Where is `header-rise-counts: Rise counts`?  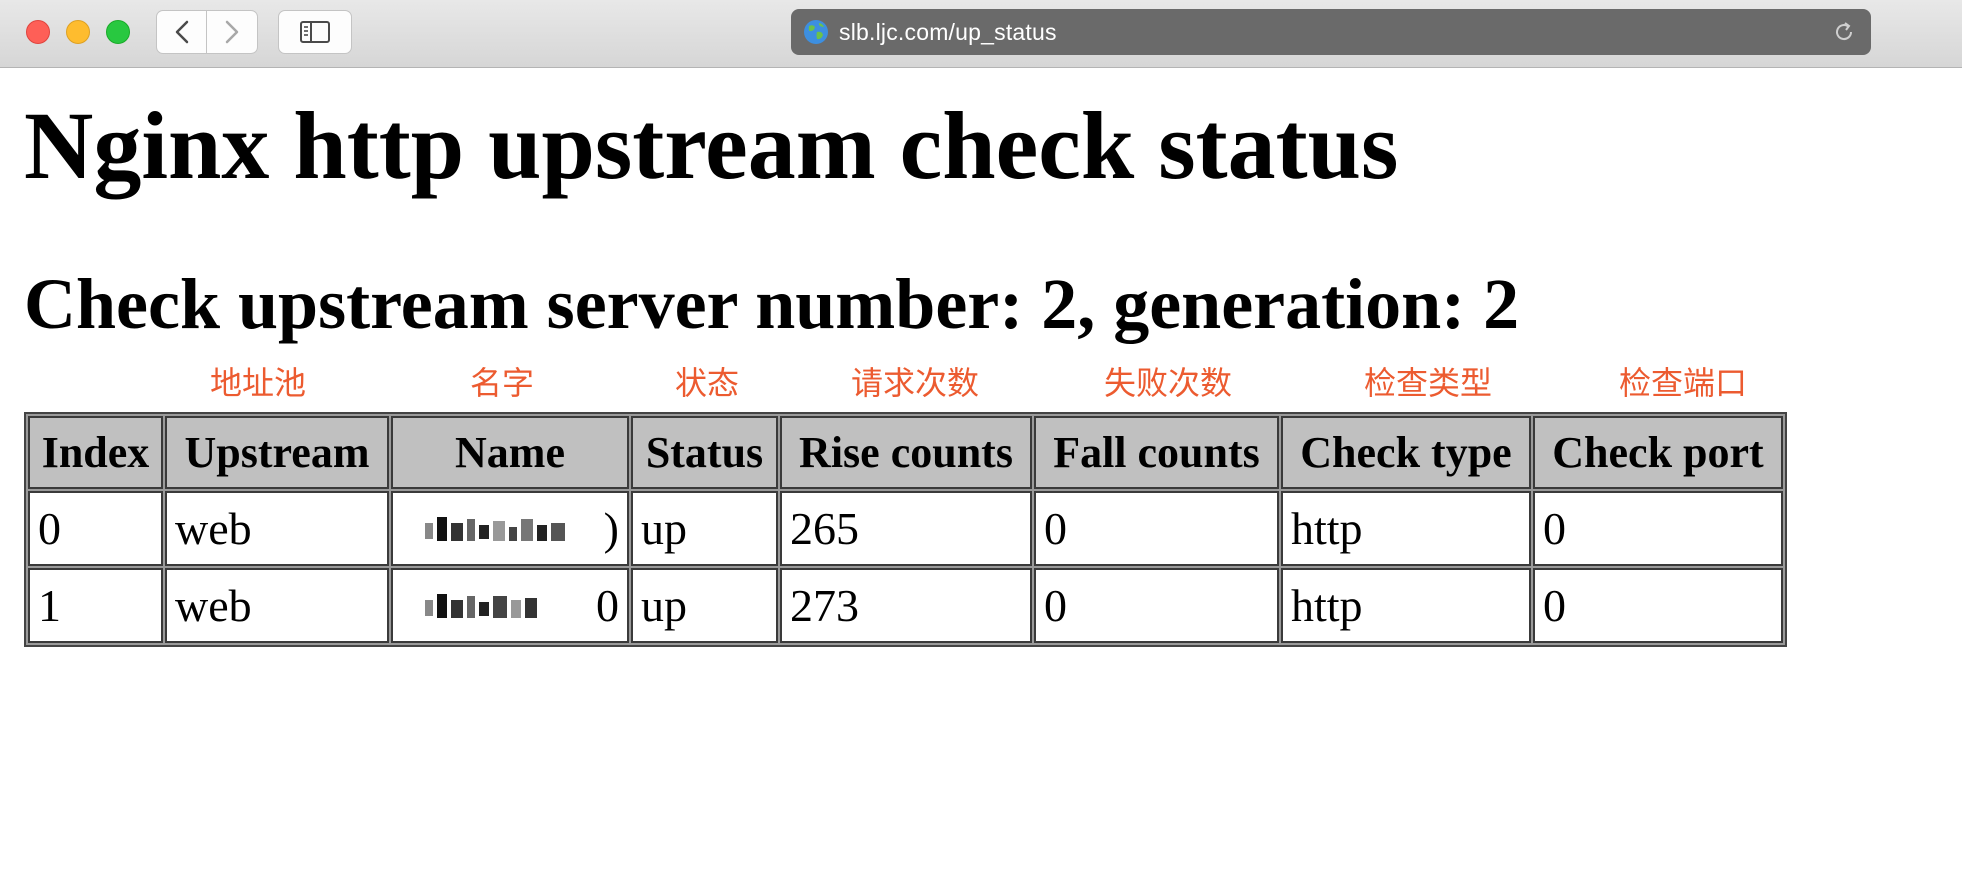 header-rise-counts: Rise counts is located at coordinates (906, 452).